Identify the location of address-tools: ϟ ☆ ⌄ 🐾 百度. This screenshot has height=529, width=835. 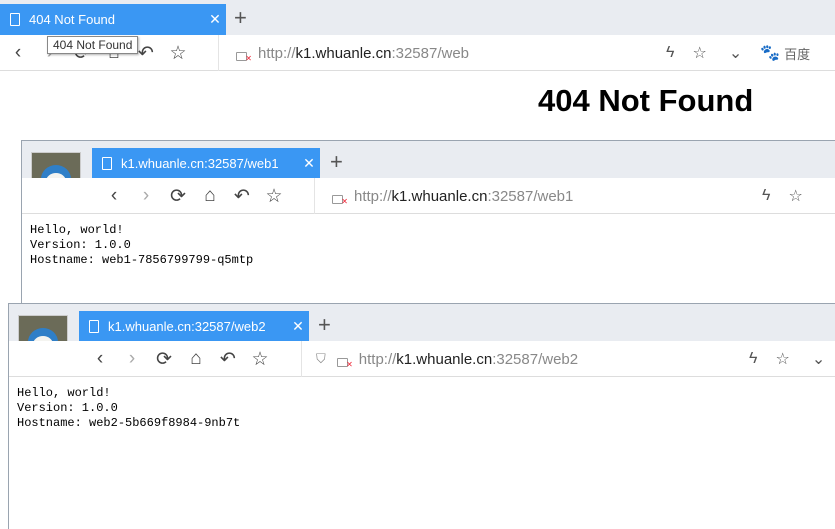
(747, 53).